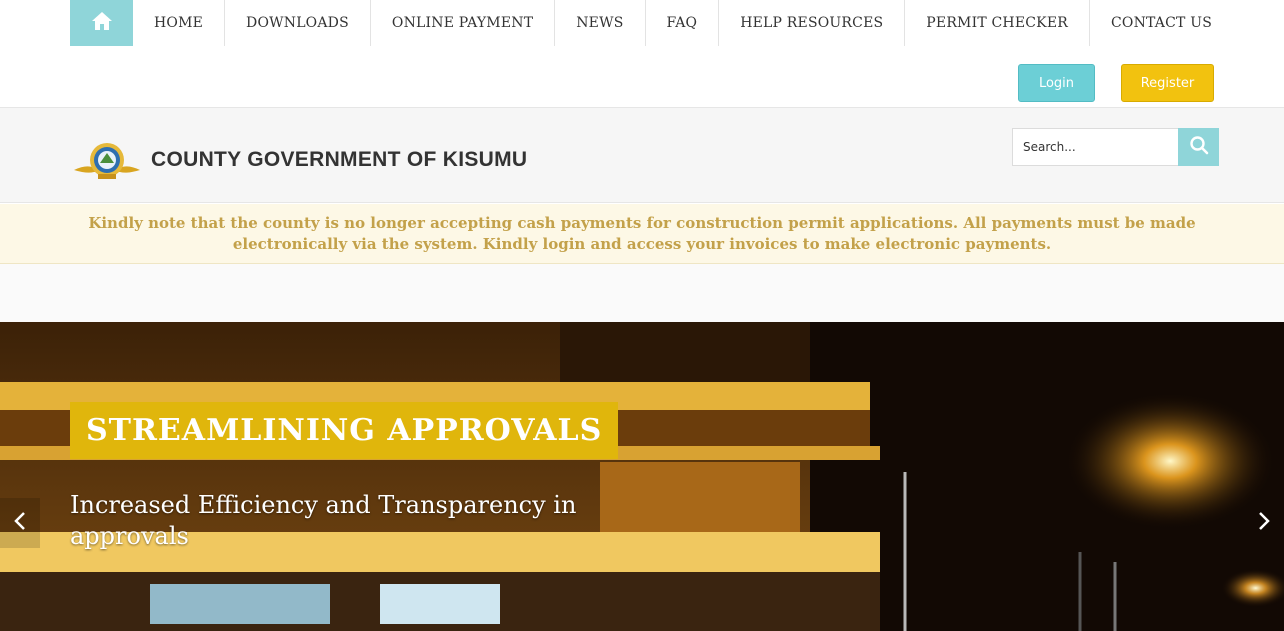 This screenshot has height=631, width=1284. What do you see at coordinates (1167, 83) in the screenshot?
I see `register-button: Register` at bounding box center [1167, 83].